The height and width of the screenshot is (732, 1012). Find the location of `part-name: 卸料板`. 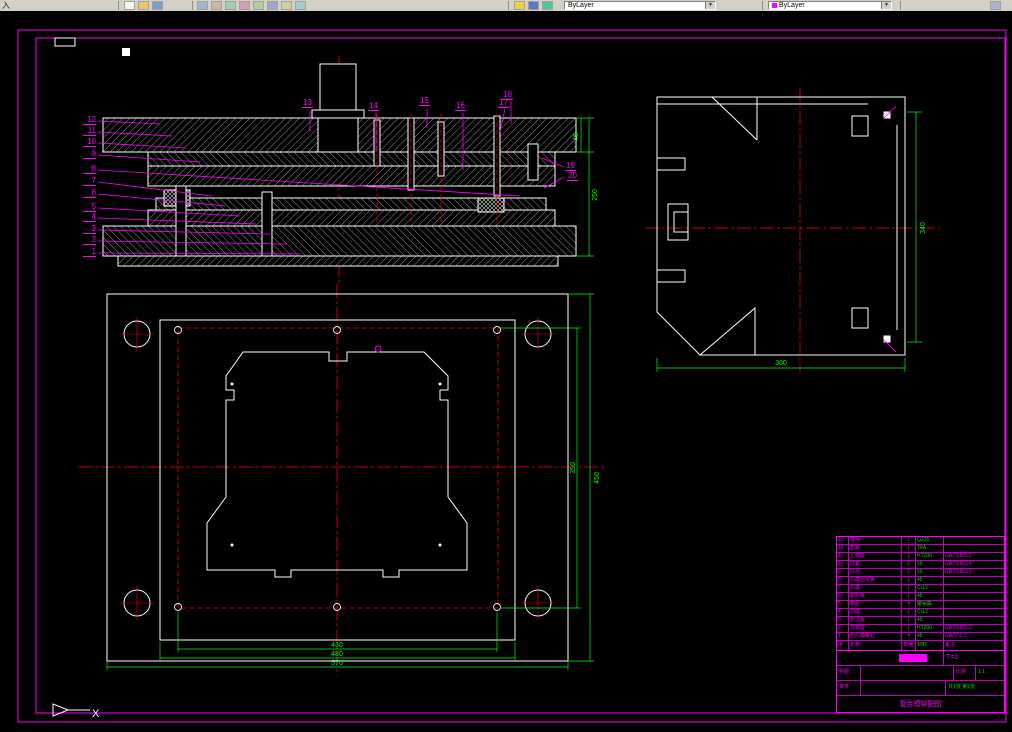

part-name: 卸料板 is located at coordinates (875, 596).